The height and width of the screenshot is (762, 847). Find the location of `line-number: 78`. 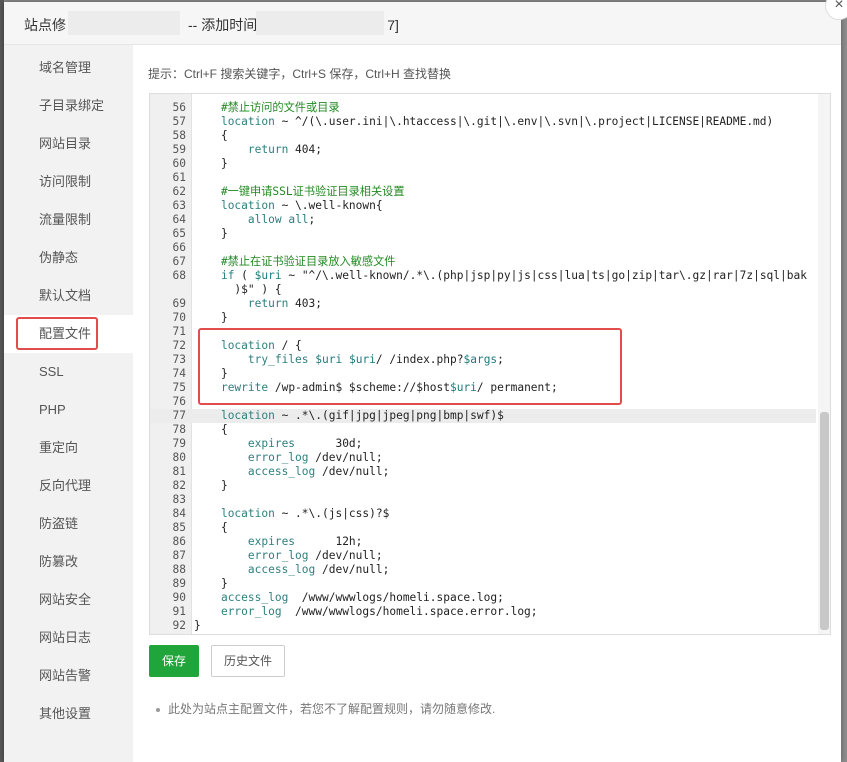

line-number: 78 is located at coordinates (179, 429).